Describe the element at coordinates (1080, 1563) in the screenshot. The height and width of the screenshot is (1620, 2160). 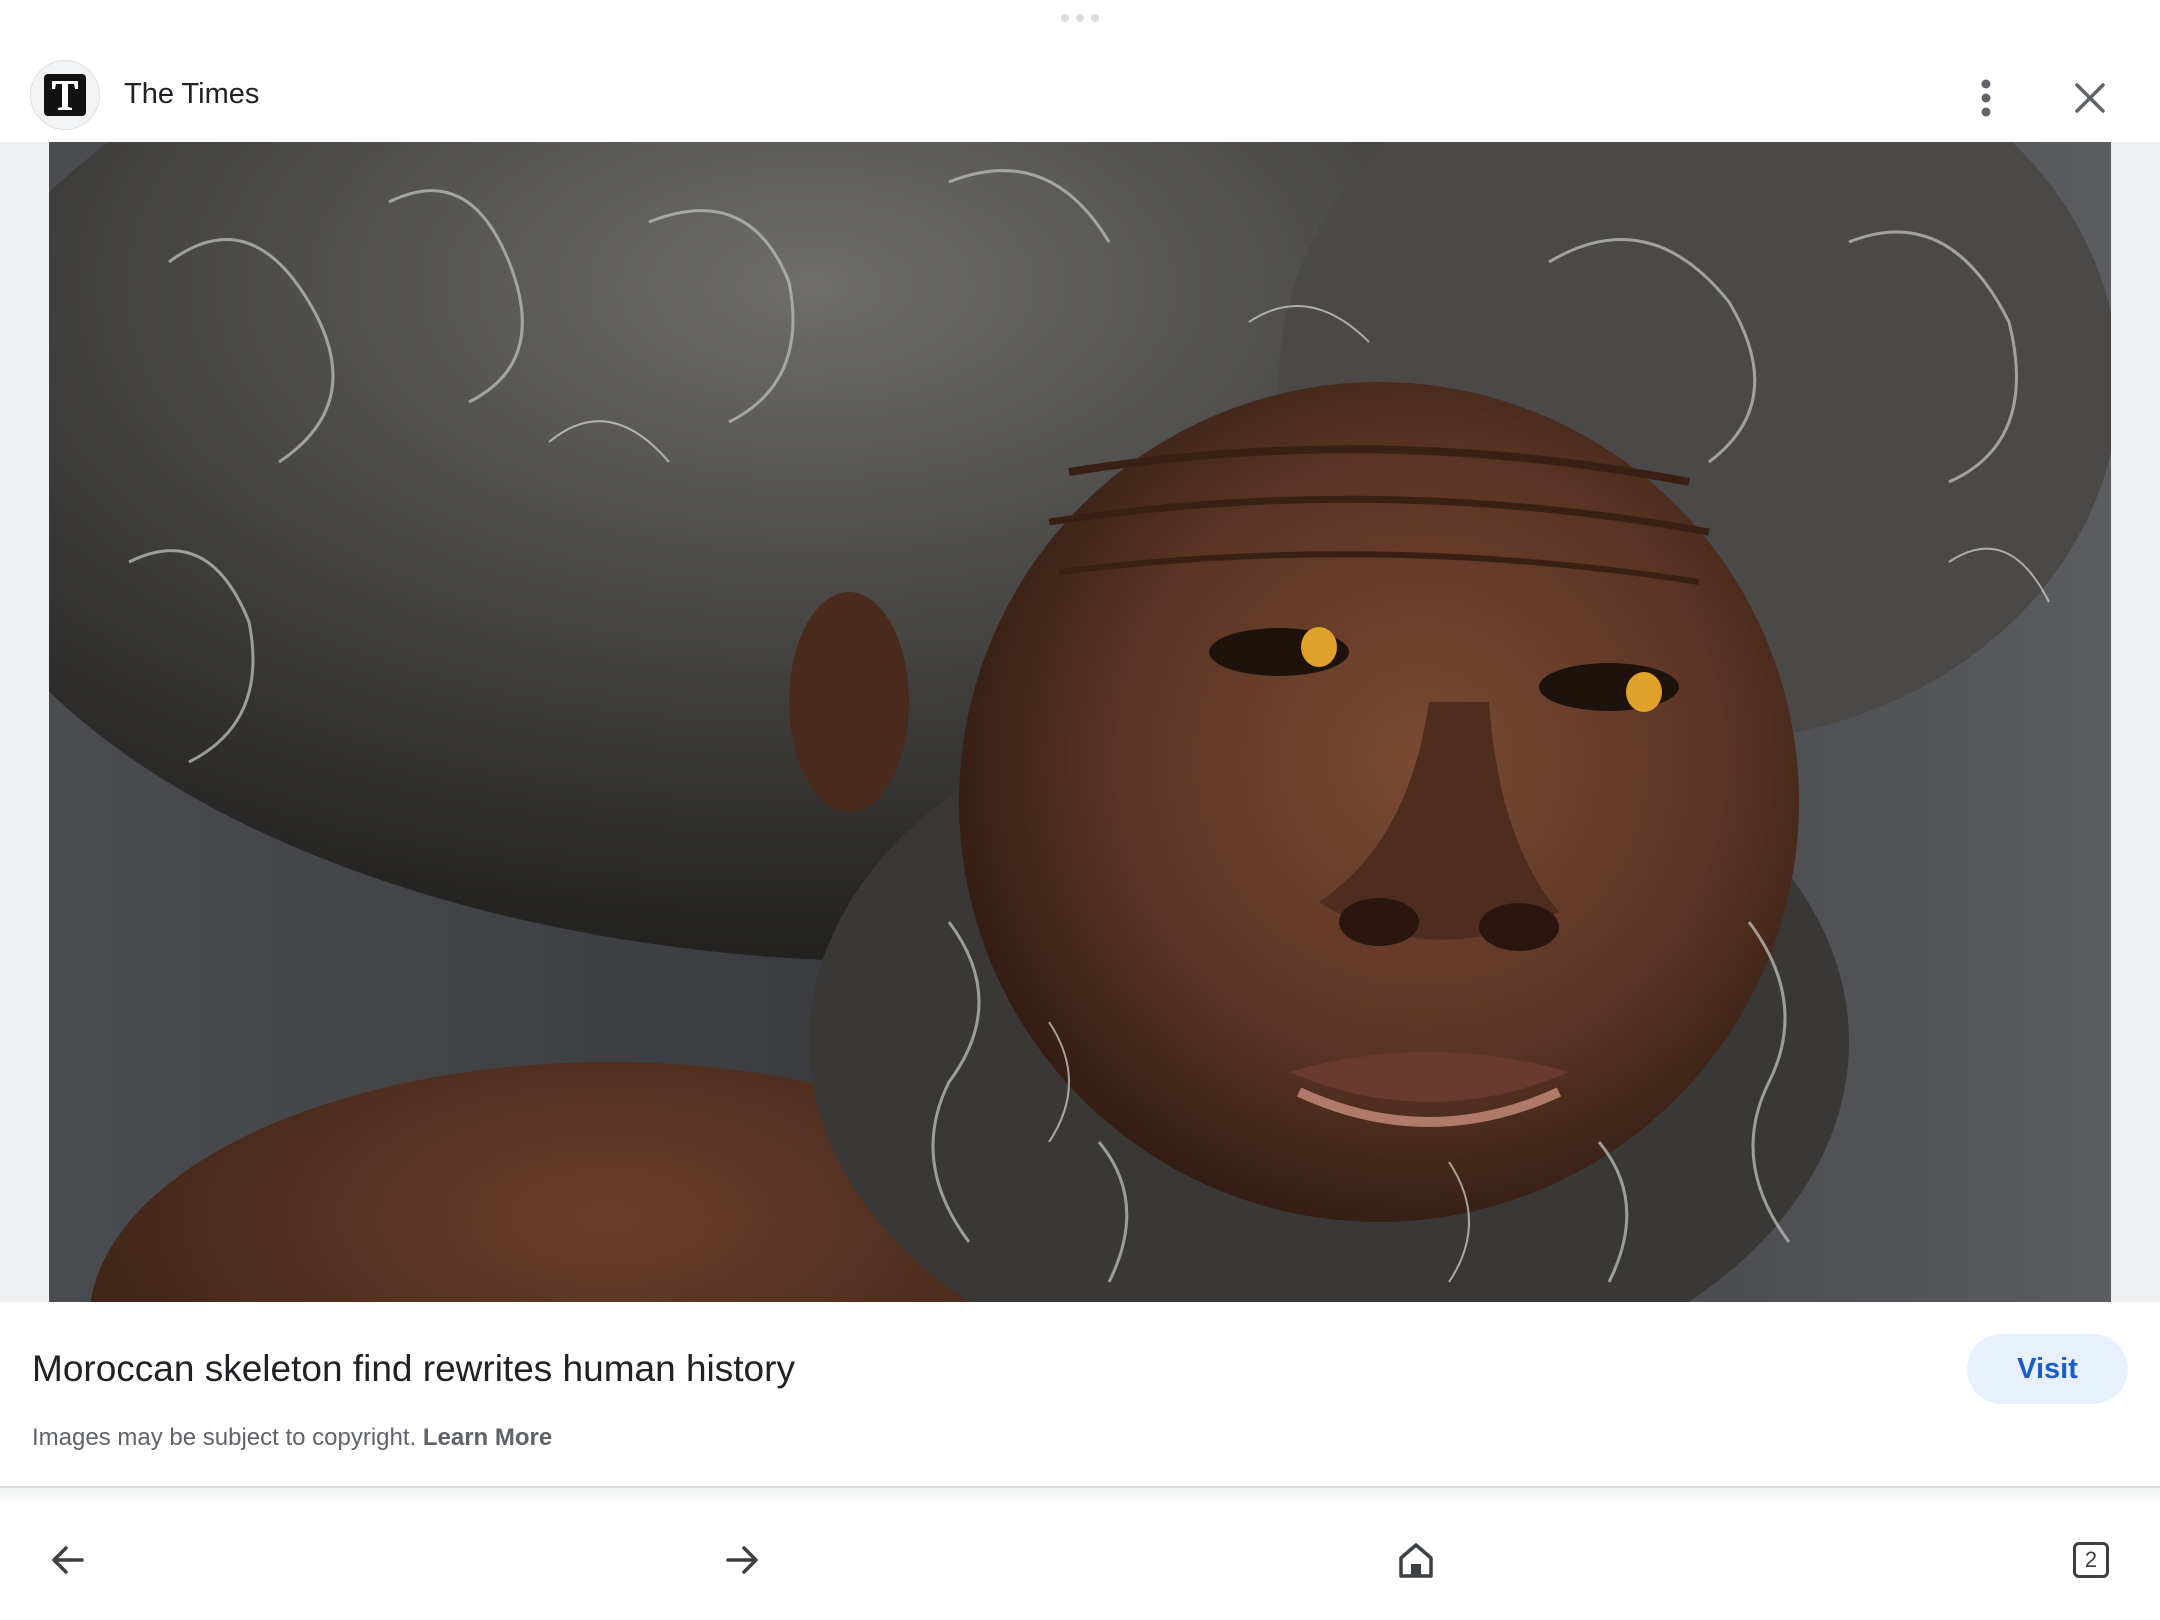
I see `bottom-nav-bar: 2` at that location.